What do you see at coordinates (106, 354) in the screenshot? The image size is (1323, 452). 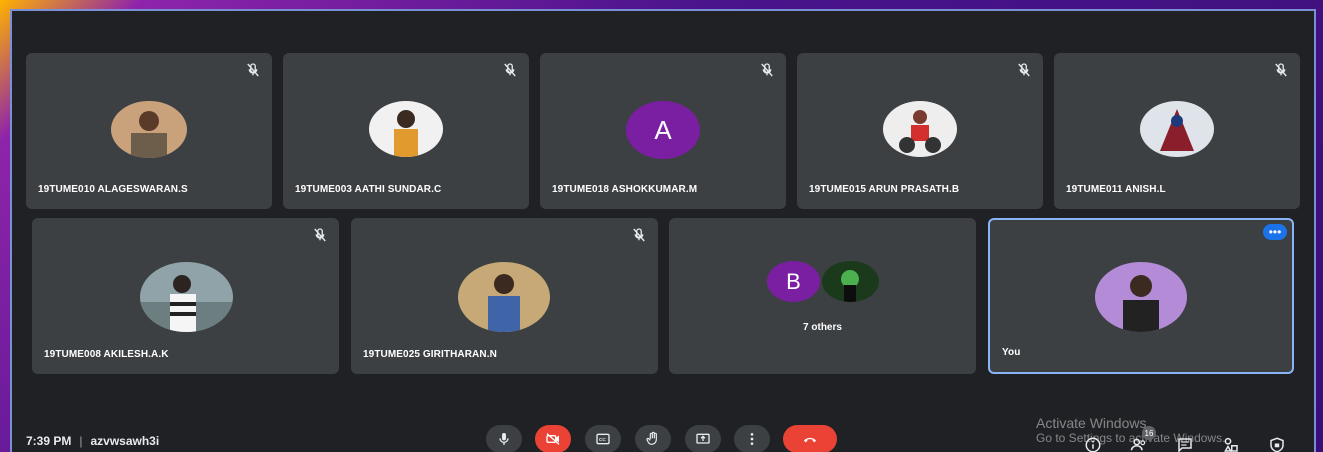 I see `participant-name: 19TUME008 AKILESH.A.K` at bounding box center [106, 354].